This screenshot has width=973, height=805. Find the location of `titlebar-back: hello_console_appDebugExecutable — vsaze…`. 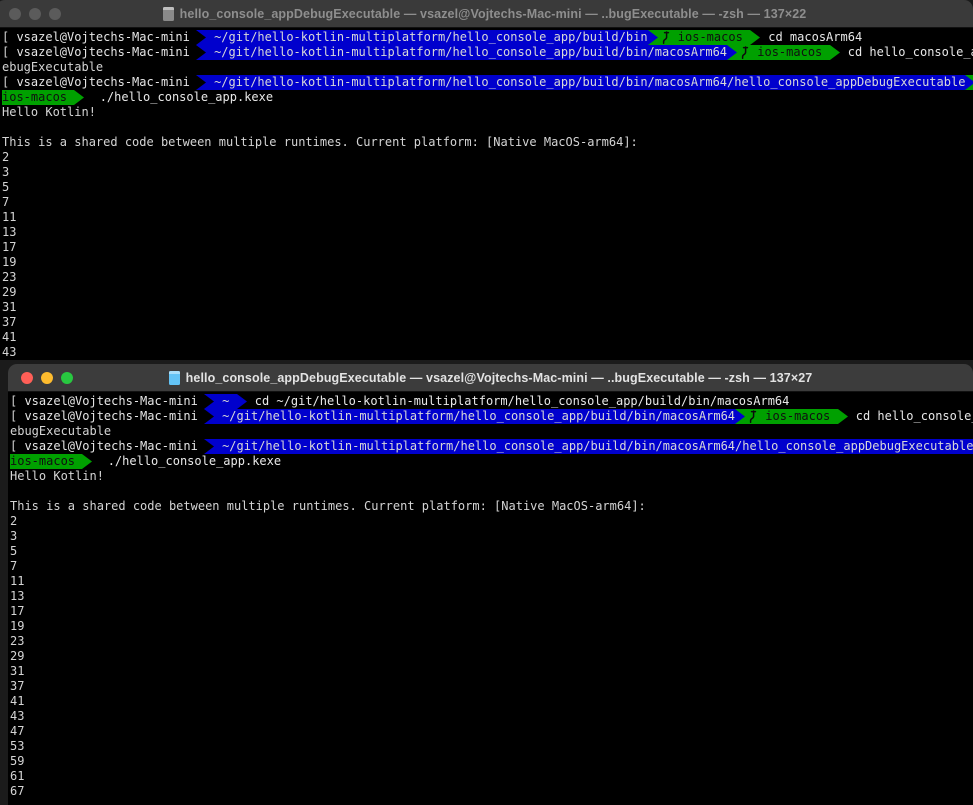

titlebar-back: hello_console_appDebugExecutable — vsaze… is located at coordinates (486, 14).